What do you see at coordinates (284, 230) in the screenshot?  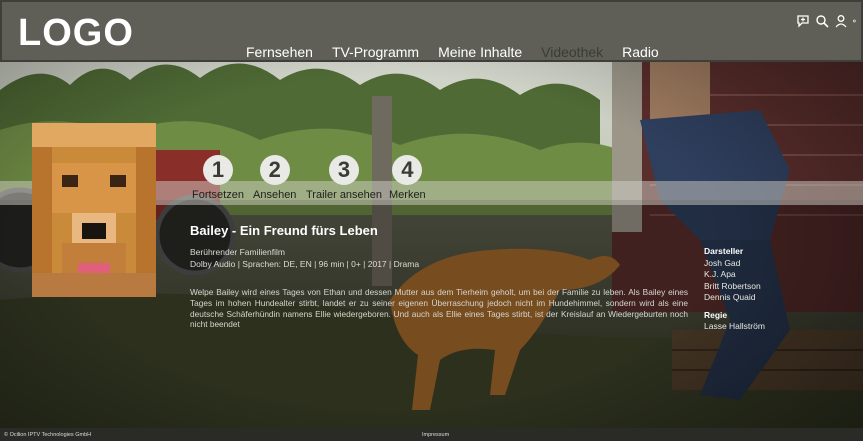 I see `movie-title: Bailey - Ein Freund fürs Leben` at bounding box center [284, 230].